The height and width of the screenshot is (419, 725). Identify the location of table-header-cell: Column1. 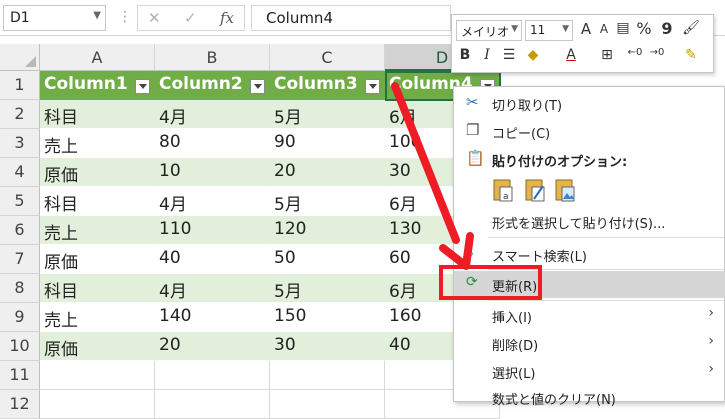
(97, 85).